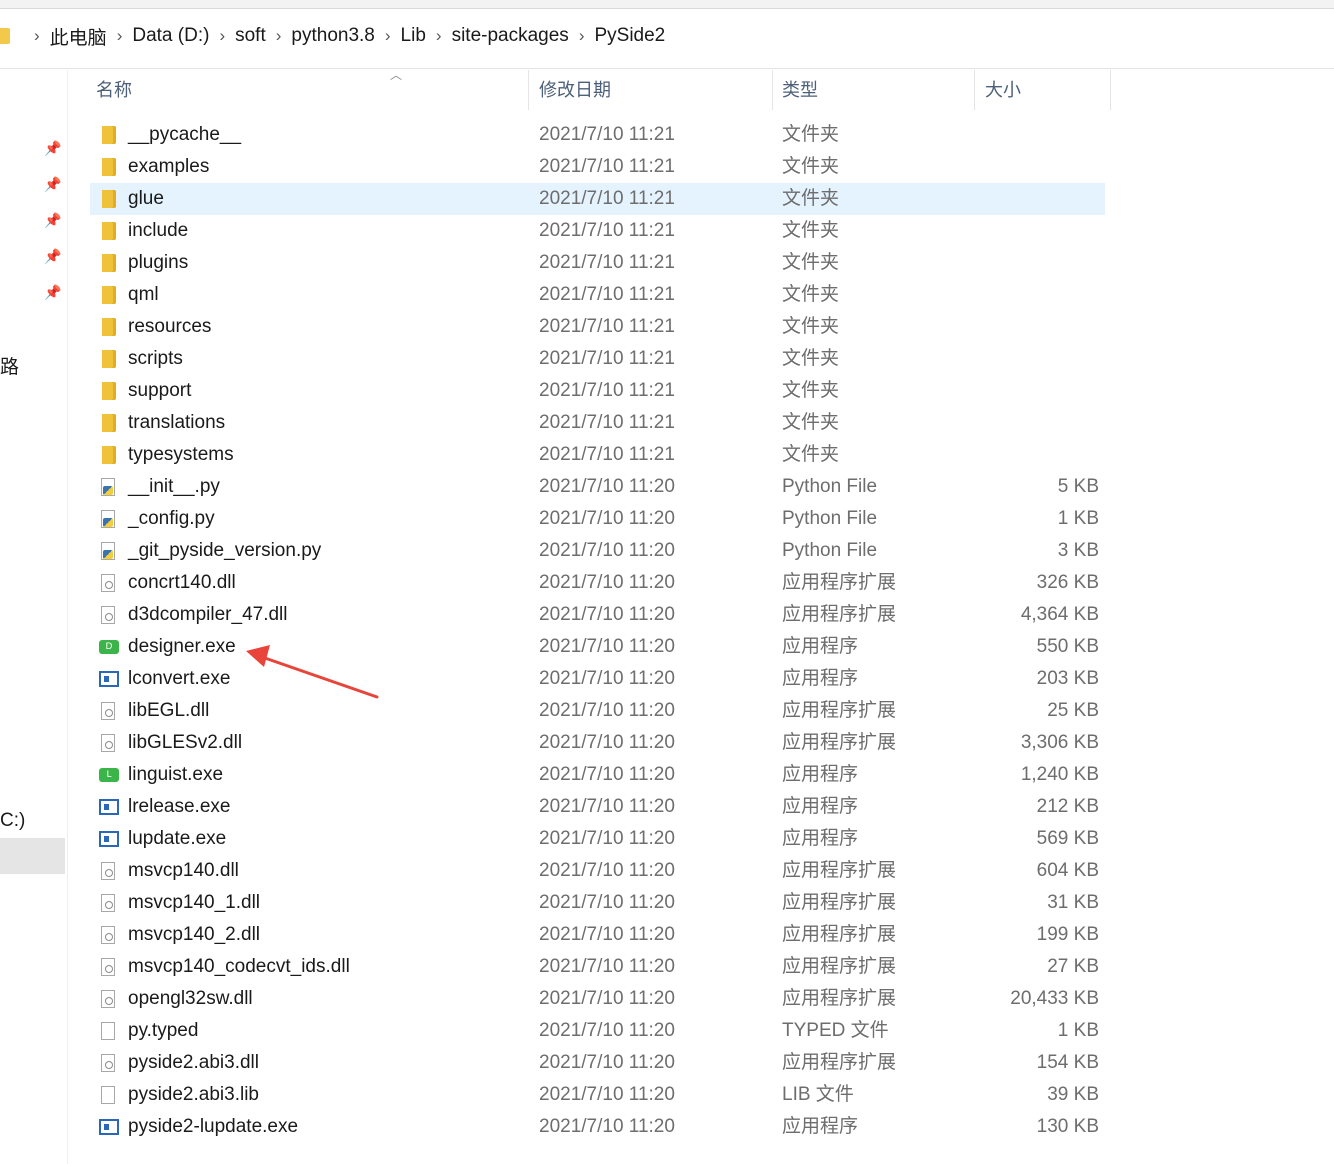 Image resolution: width=1334 pixels, height=1164 pixels. I want to click on file-row: plugins 2021/7/10 11:21 文件夹, so click(597, 263).